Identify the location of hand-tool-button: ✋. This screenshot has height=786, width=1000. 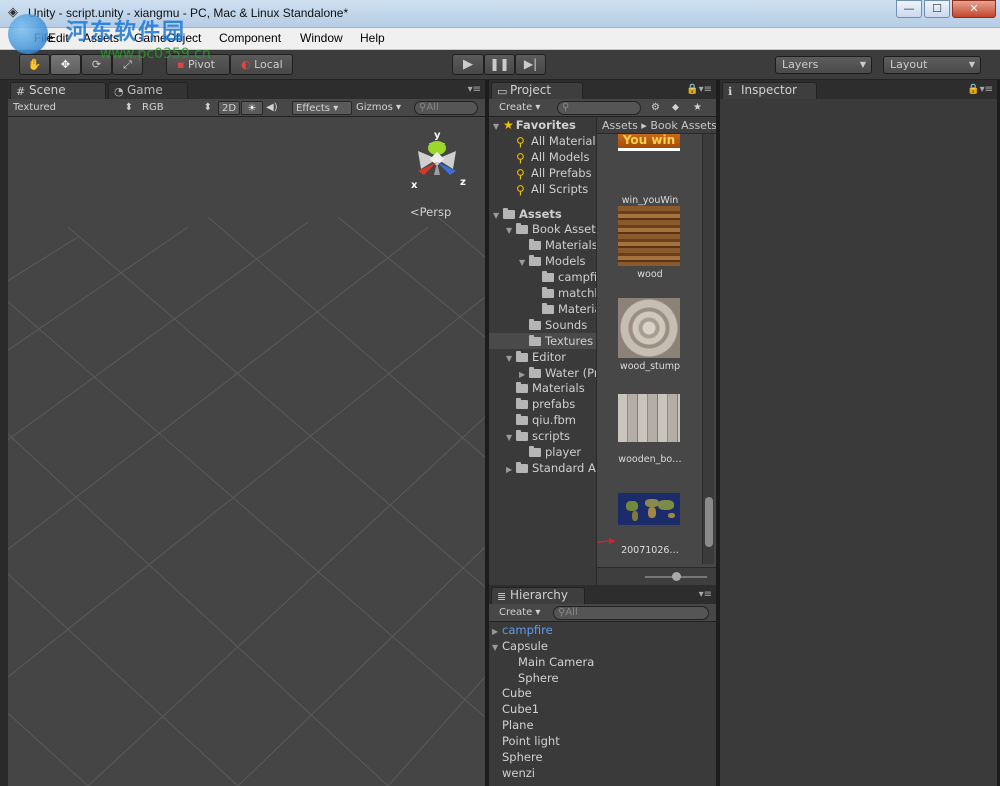
(34, 64).